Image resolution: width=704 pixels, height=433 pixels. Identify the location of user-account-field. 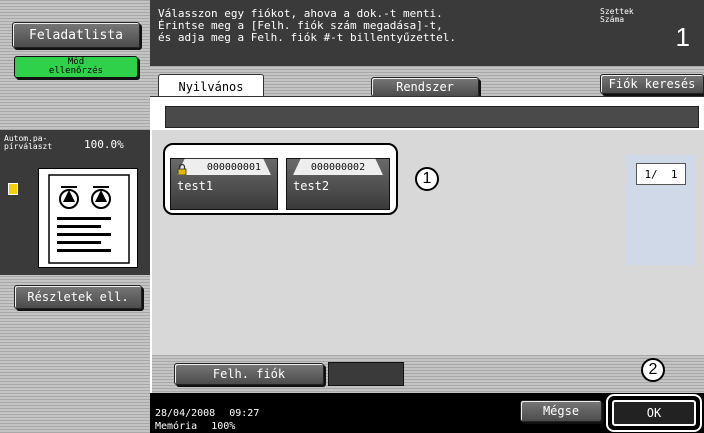
(366, 374).